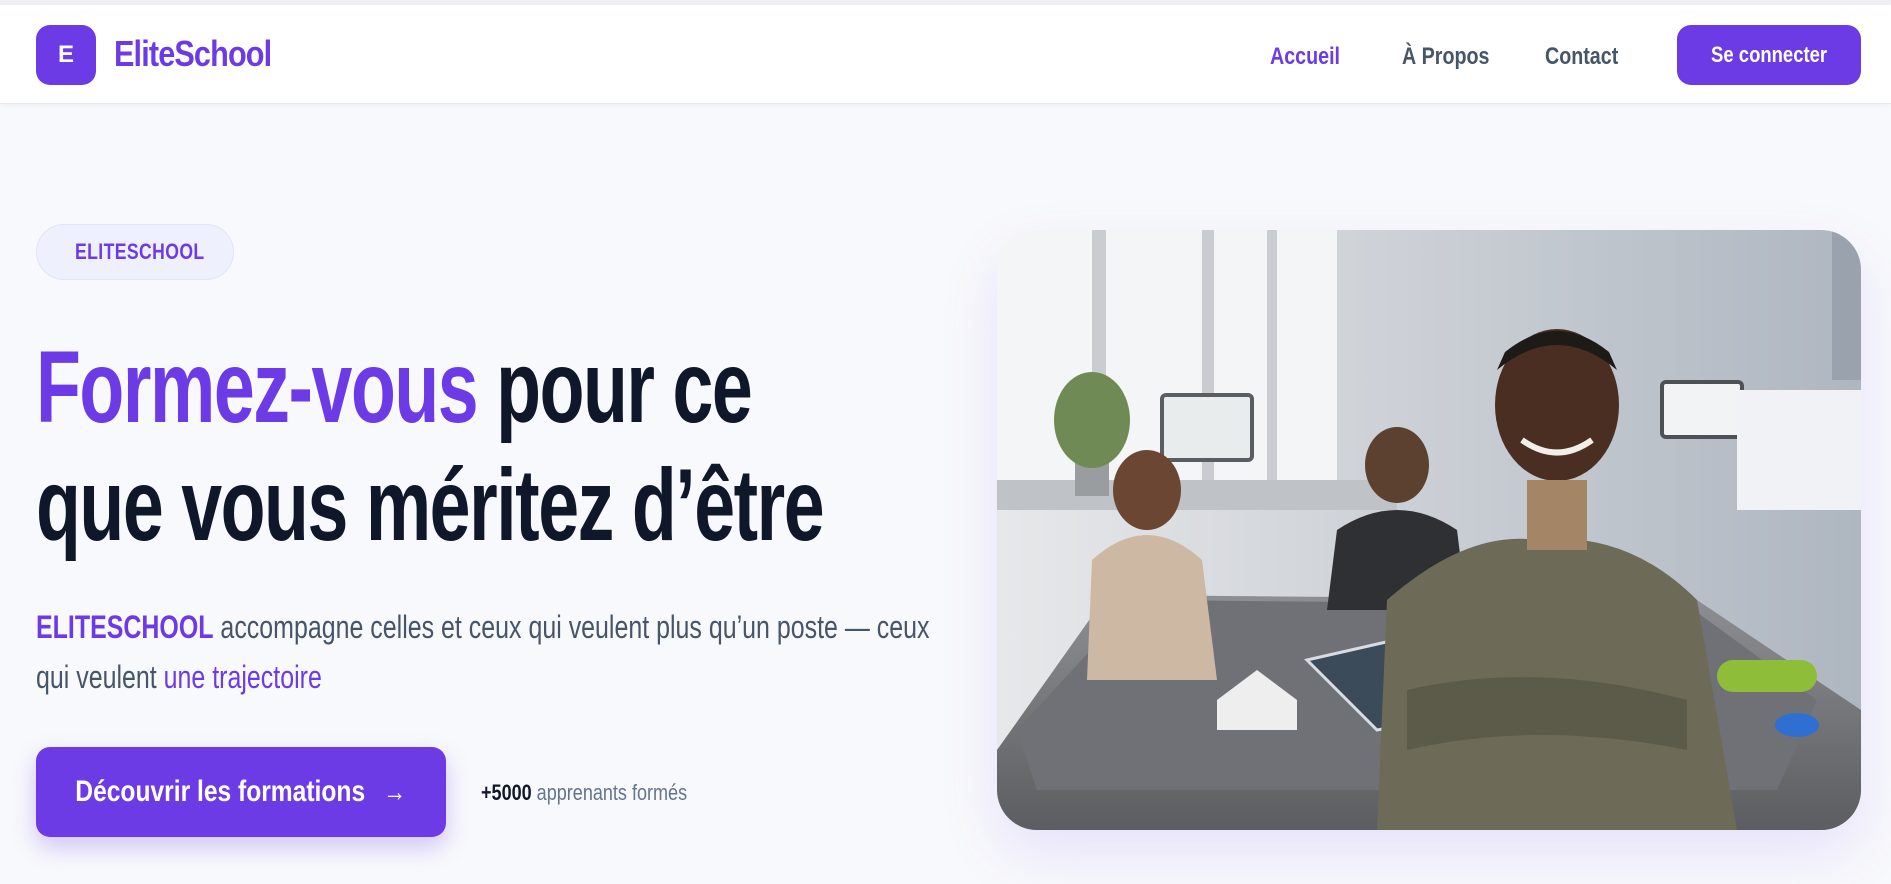  I want to click on nav-contact: Contact, so click(1581, 57).